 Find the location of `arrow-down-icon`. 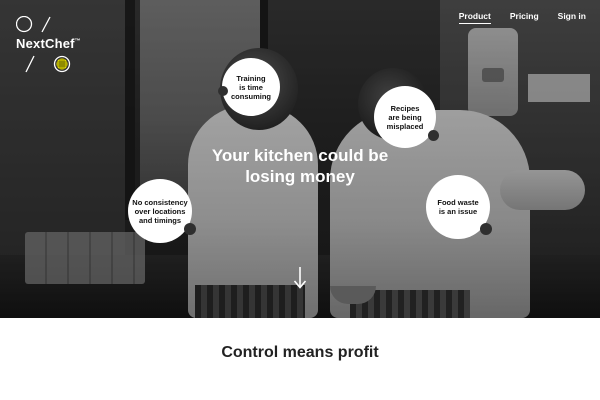

arrow-down-icon is located at coordinates (300, 278).